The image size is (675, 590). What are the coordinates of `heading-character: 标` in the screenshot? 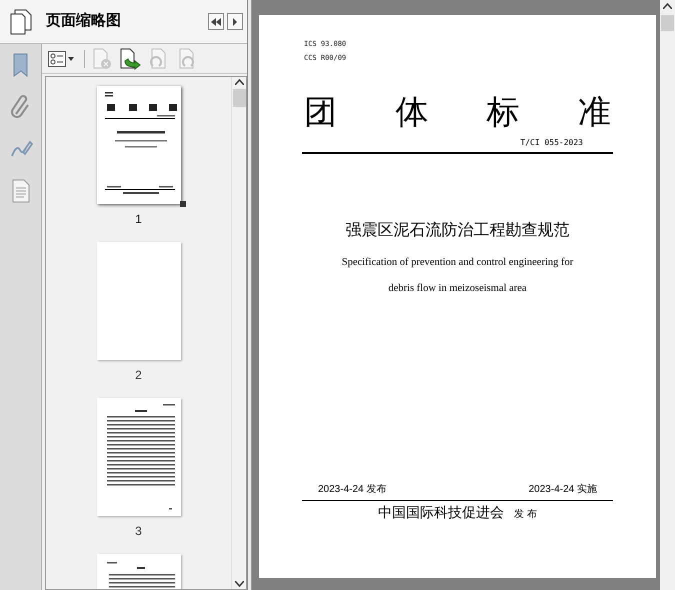 It's located at (503, 111).